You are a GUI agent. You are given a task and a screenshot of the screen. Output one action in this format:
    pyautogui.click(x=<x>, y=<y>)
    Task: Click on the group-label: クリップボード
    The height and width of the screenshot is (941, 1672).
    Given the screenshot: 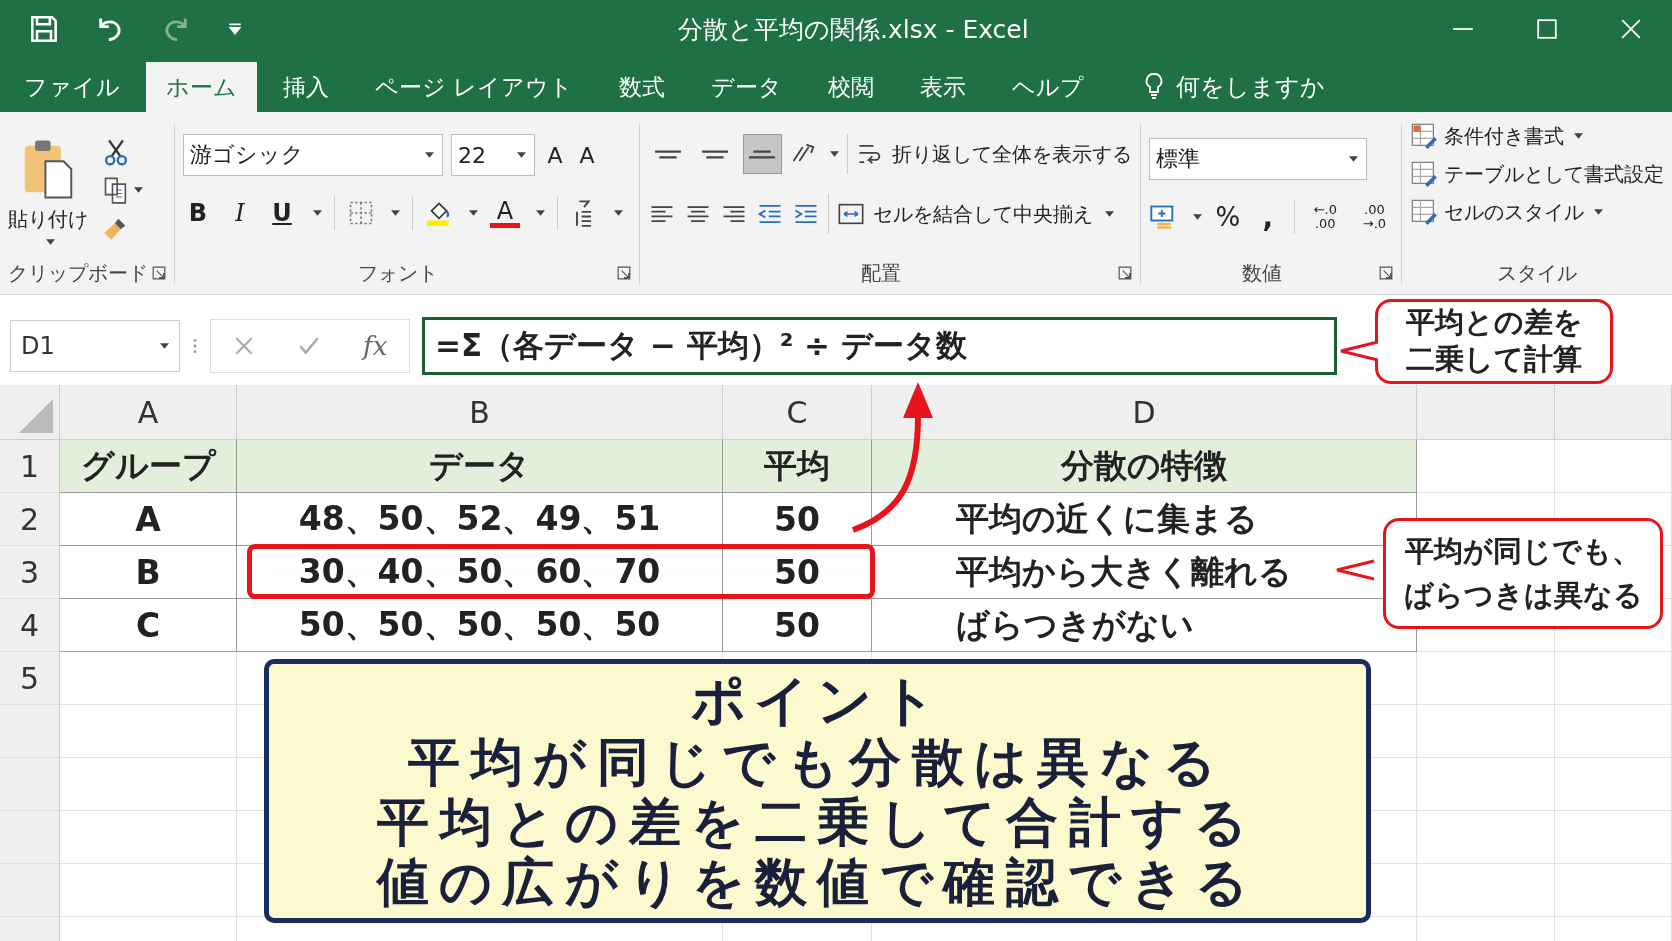 What is the action you would take?
    pyautogui.click(x=78, y=273)
    